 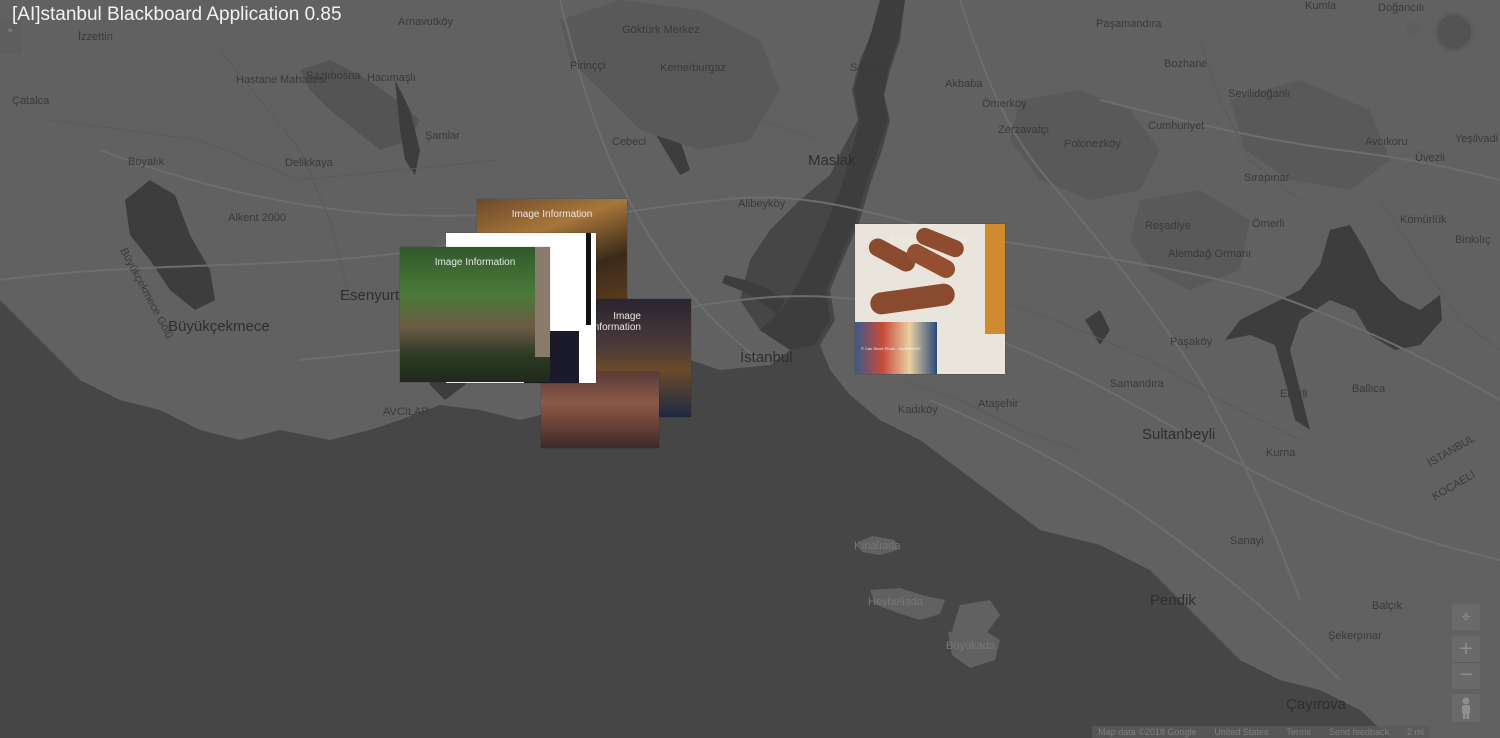 What do you see at coordinates (891, 348) in the screenshot?
I see `stock-watermark: © Can Stock Photo - csp8095493` at bounding box center [891, 348].